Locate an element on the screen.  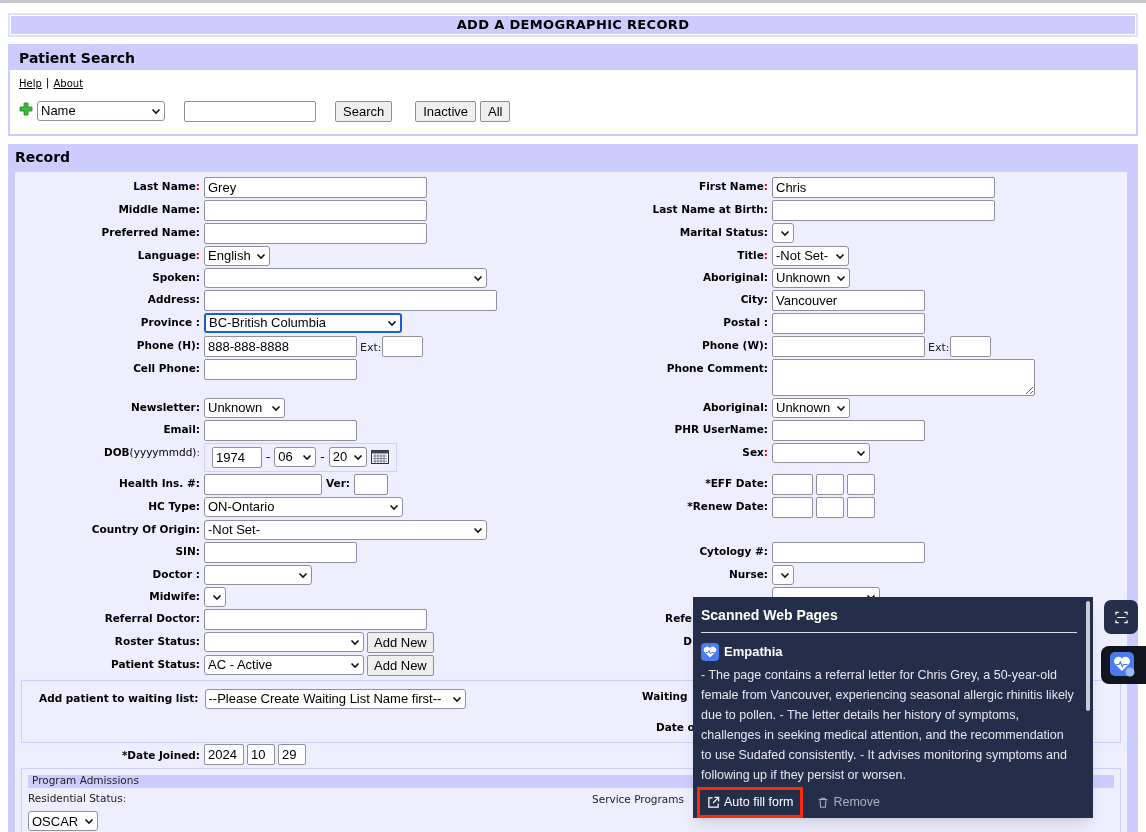
search-button: Inactive is located at coordinates (445, 111).